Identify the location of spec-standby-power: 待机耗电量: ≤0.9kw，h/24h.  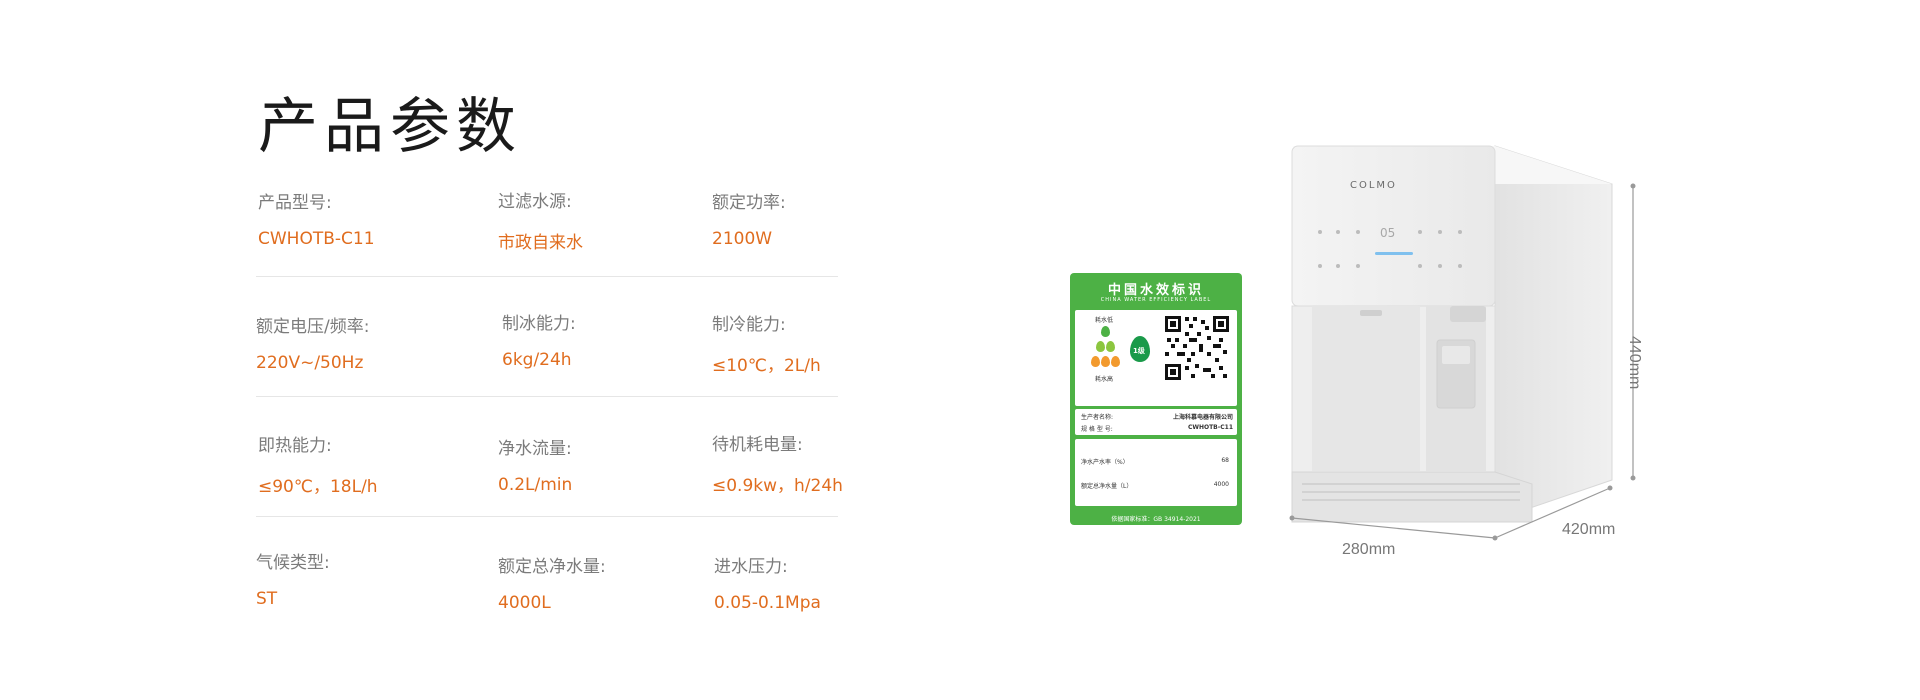
(777, 463).